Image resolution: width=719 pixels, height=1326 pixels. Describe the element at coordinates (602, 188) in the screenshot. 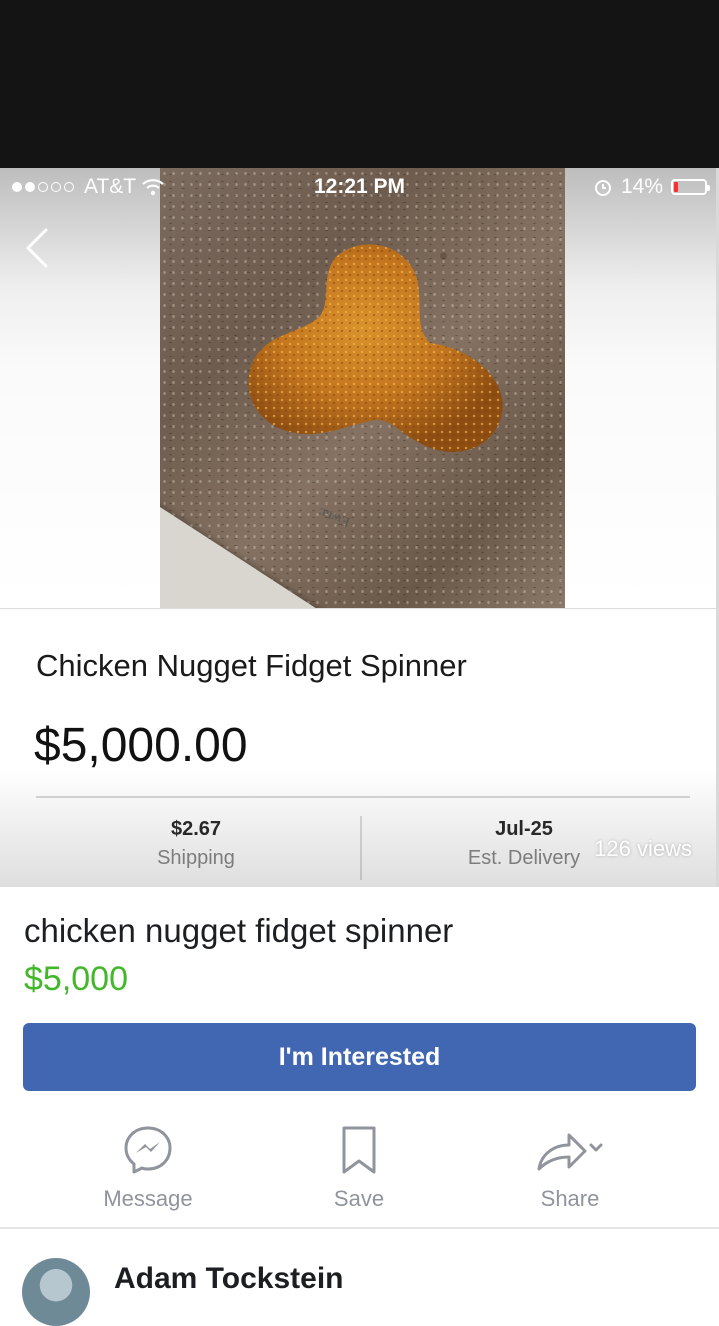

I see `alarm-icon` at that location.